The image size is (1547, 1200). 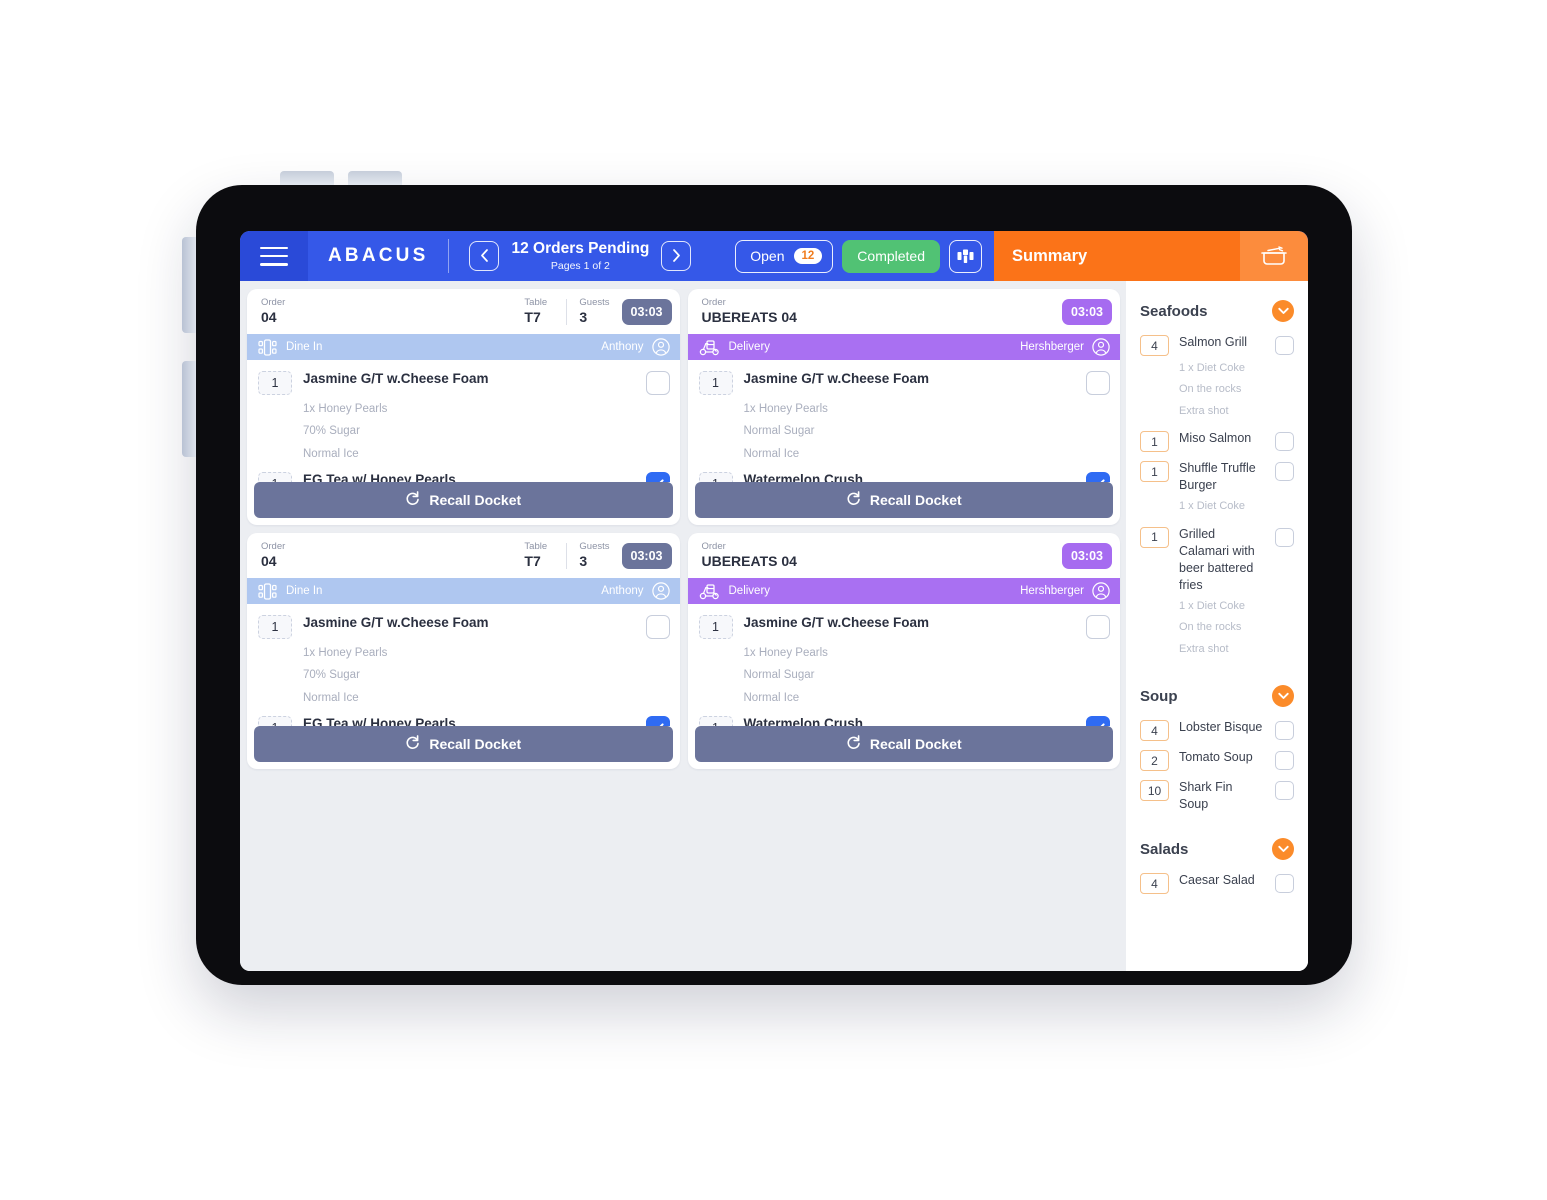 I want to click on guests-field: Guests 3, so click(x=594, y=311).